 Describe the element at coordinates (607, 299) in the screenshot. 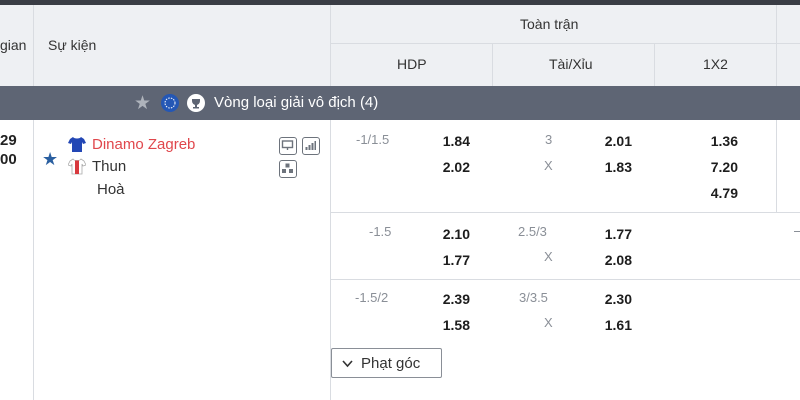

I see `ou-over-odd: 2.30` at that location.